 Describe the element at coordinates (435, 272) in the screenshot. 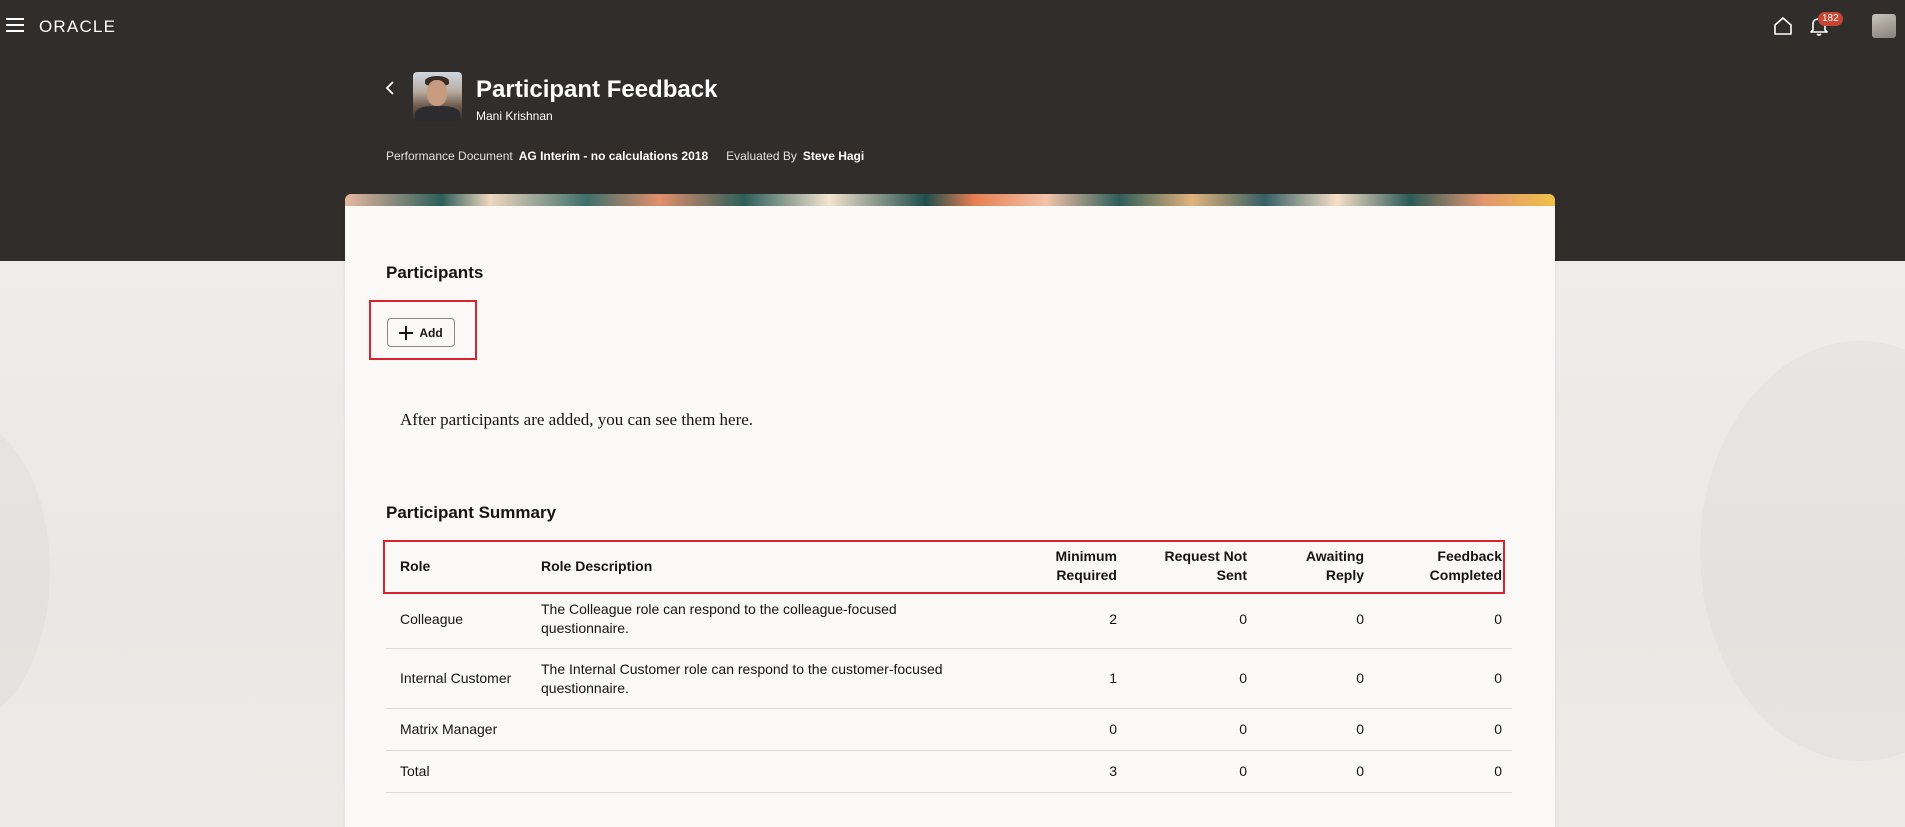

I see `participants-heading: Participants` at that location.